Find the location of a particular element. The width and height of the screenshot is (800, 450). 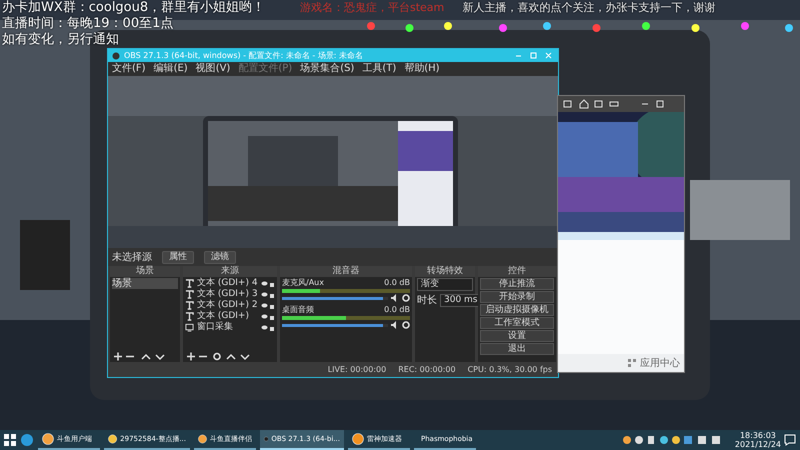

start-icon is located at coordinates (10, 440).